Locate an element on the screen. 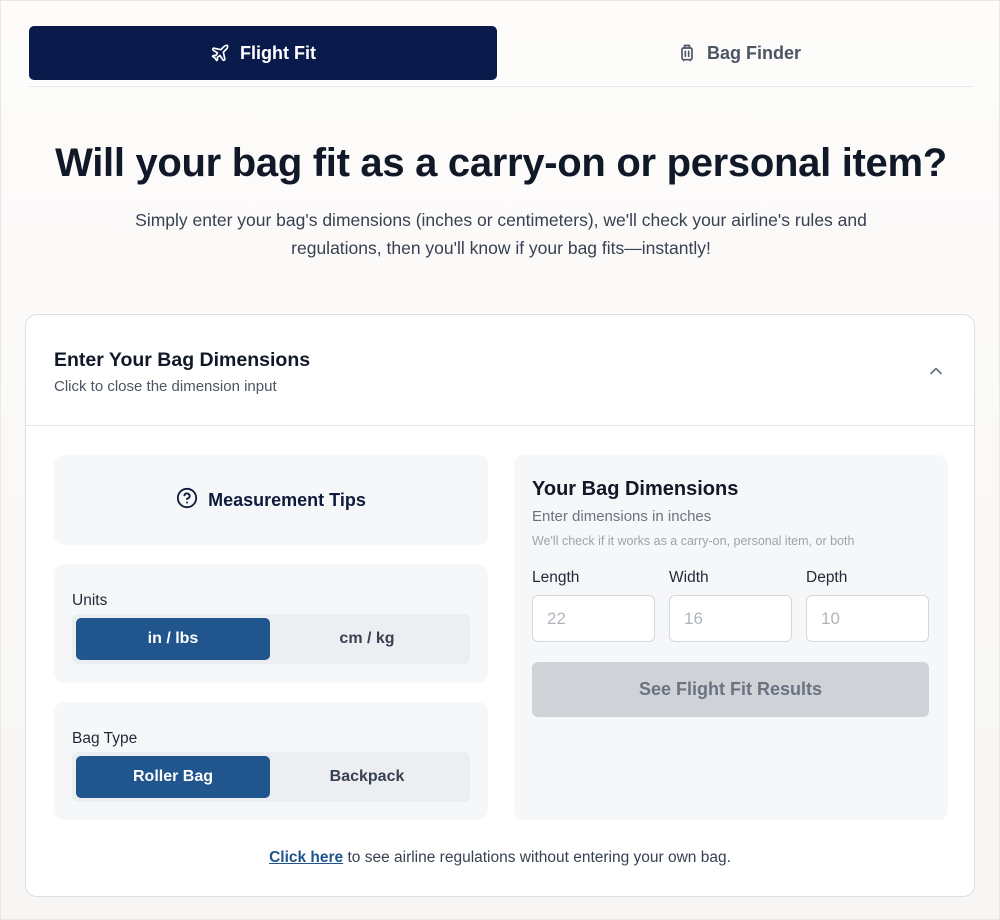 This screenshot has height=920, width=1000. length-field-group: Length is located at coordinates (593, 605).